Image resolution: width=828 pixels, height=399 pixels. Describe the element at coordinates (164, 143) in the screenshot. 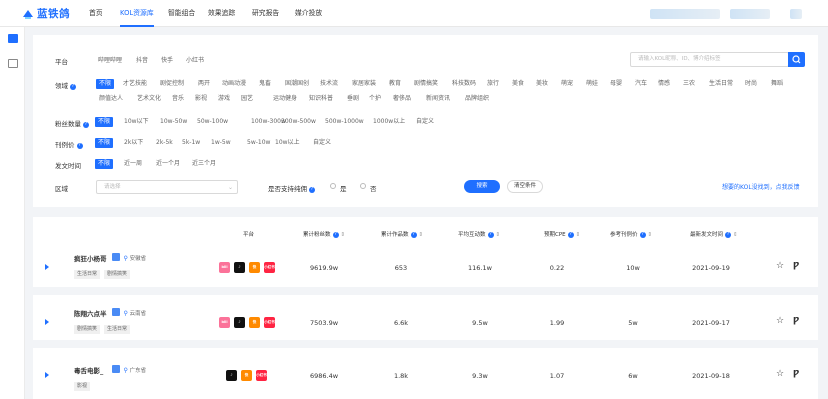

I see `filter-option: 2k-5k` at that location.